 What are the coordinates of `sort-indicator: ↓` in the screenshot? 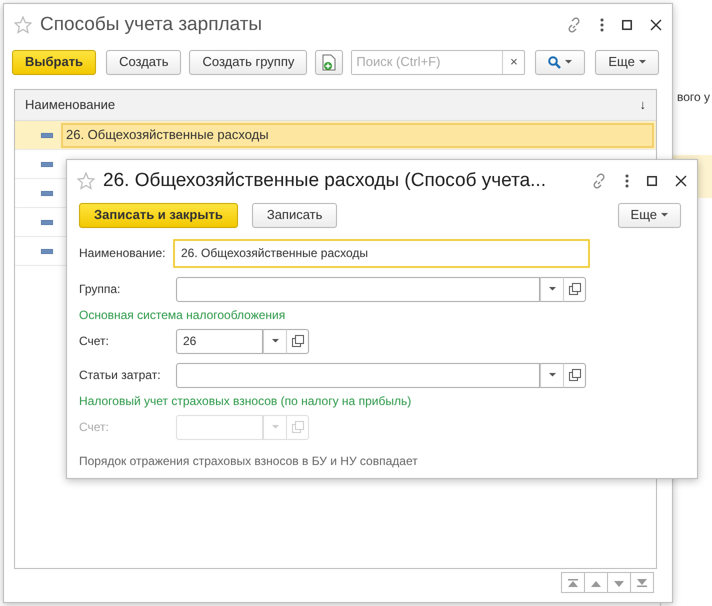 It's located at (643, 105).